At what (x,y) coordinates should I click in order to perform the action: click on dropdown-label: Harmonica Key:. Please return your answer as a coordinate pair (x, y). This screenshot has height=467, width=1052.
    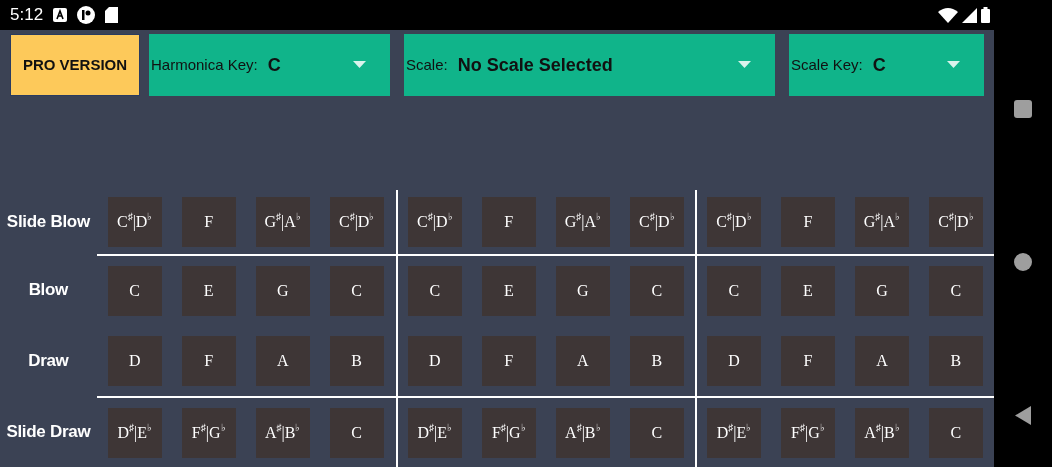
    Looking at the image, I should click on (204, 64).